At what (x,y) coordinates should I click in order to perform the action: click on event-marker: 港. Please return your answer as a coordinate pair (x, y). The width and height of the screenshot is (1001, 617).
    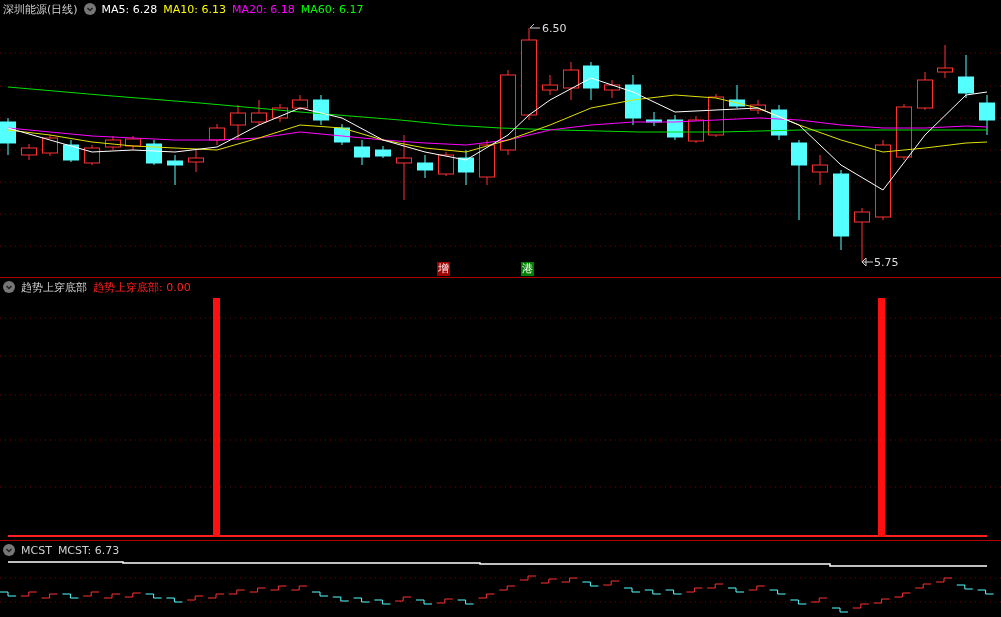
    Looking at the image, I should click on (527, 269).